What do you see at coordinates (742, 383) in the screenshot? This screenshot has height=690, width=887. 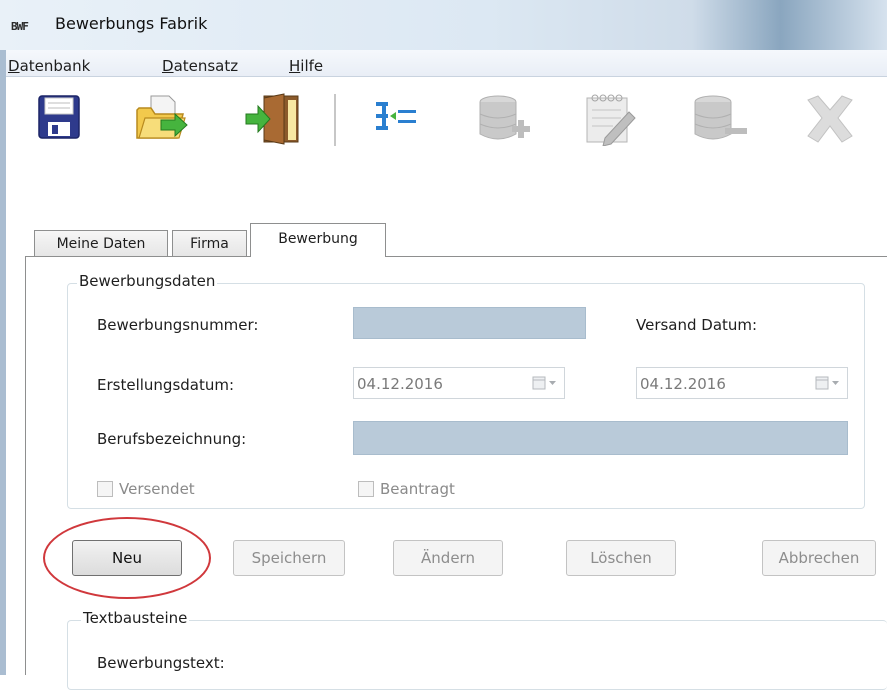 I see `versand-datum-picker: 04.12.2016` at bounding box center [742, 383].